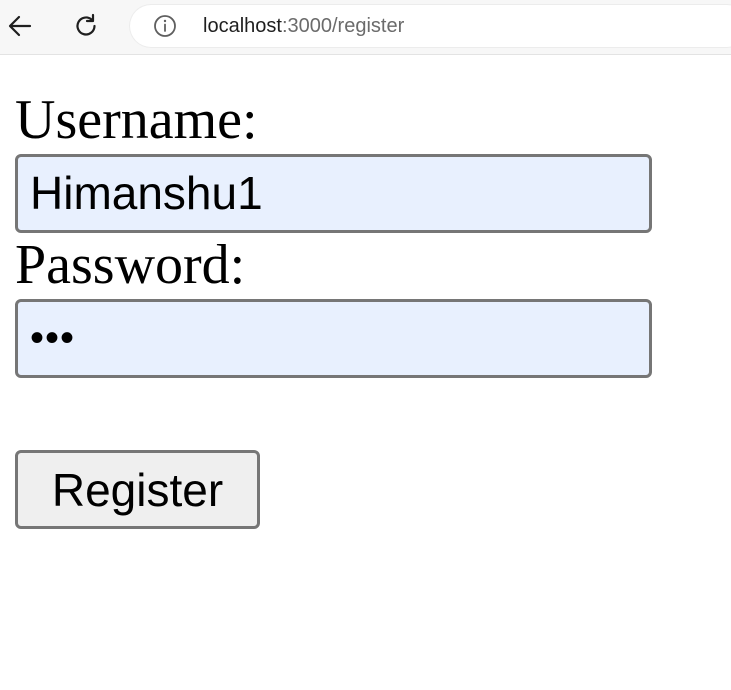  Describe the element at coordinates (333, 338) in the screenshot. I see `password-input: •••` at that location.